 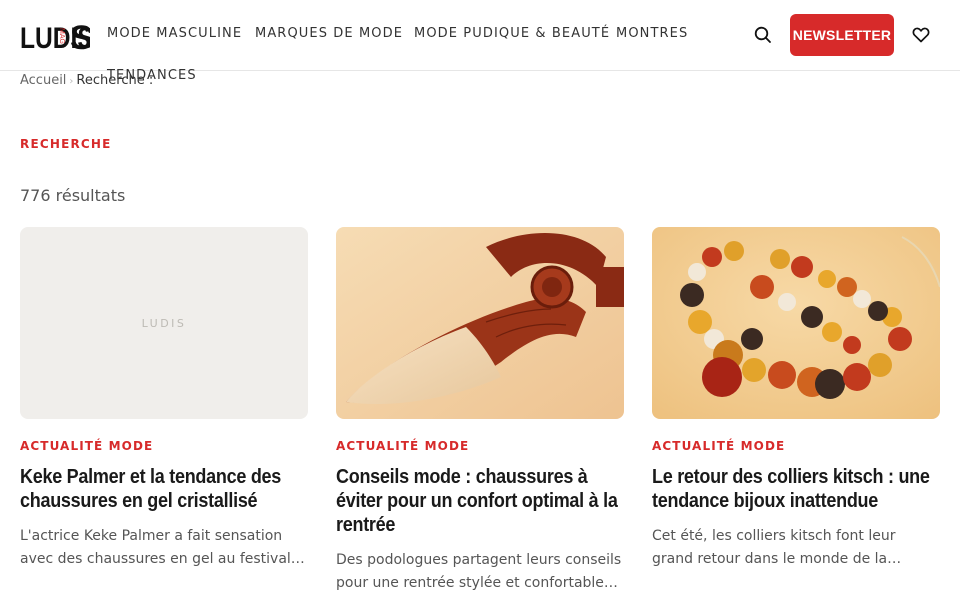 What do you see at coordinates (921, 35) in the screenshot?
I see `heart-icon` at bounding box center [921, 35].